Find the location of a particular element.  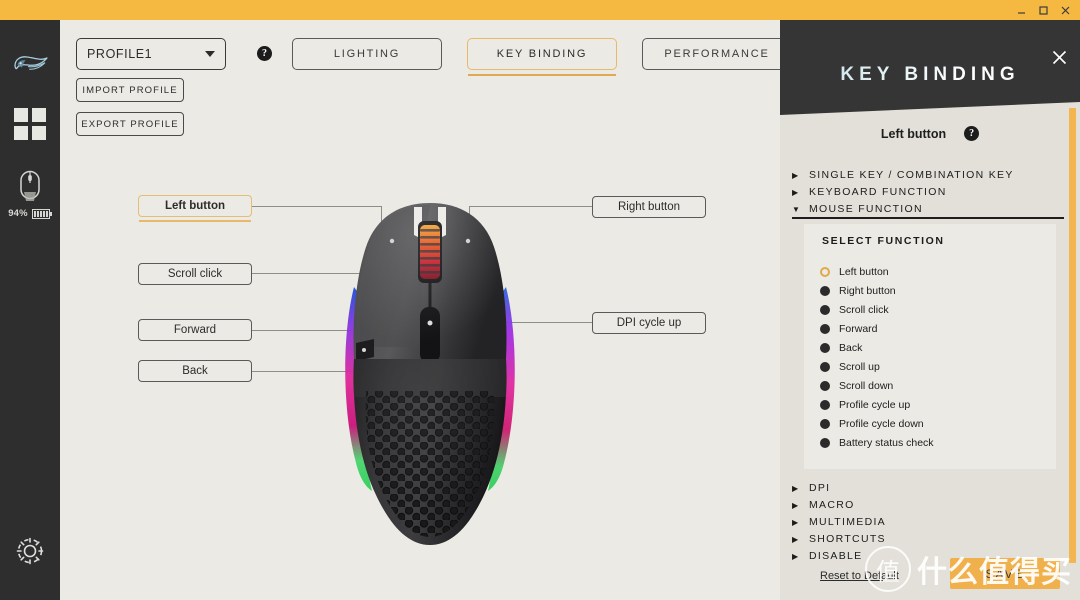

function-option-forward: Forward is located at coordinates (877, 328).